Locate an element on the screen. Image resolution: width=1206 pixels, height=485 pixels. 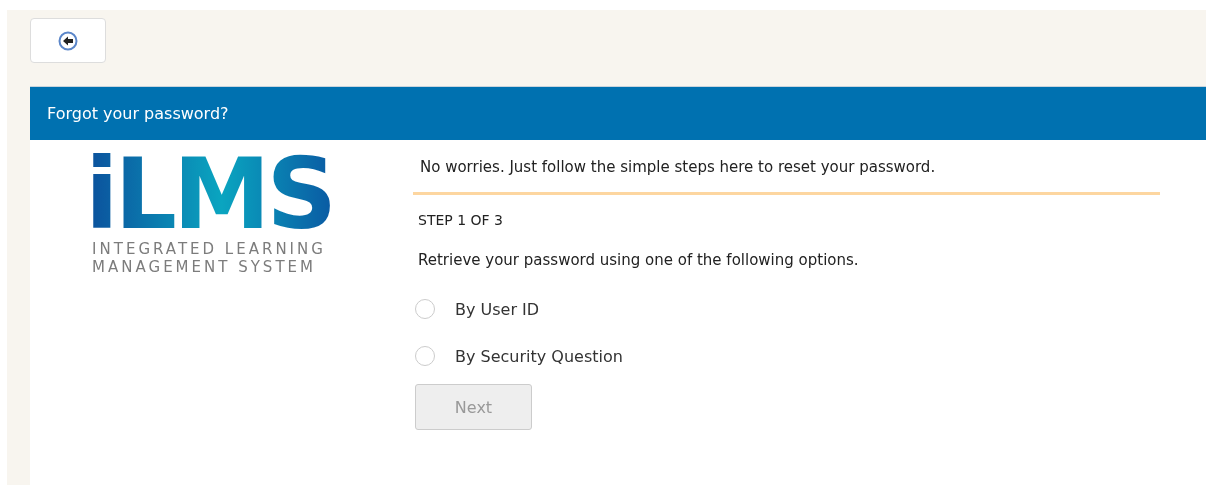
option-label: By Security Question is located at coordinates (539, 356).